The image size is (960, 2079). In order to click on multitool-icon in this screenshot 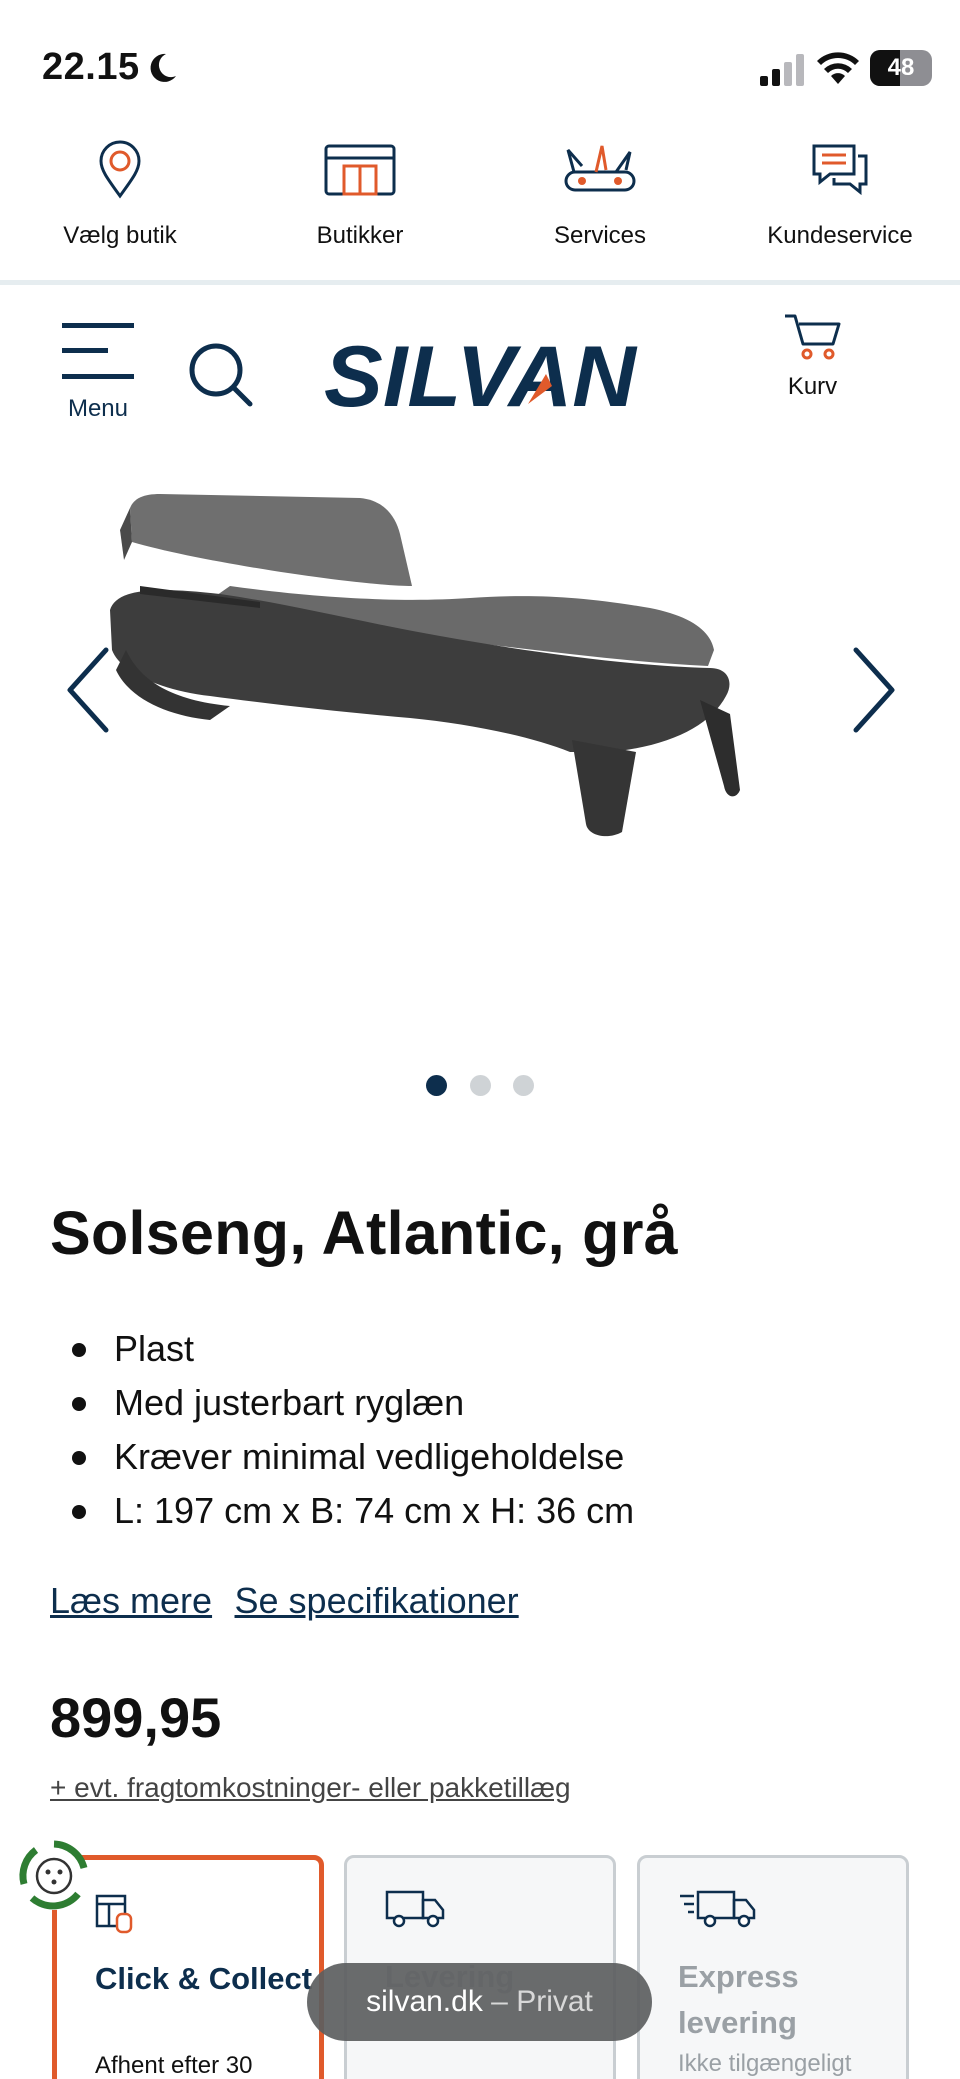, I will do `click(600, 168)`.